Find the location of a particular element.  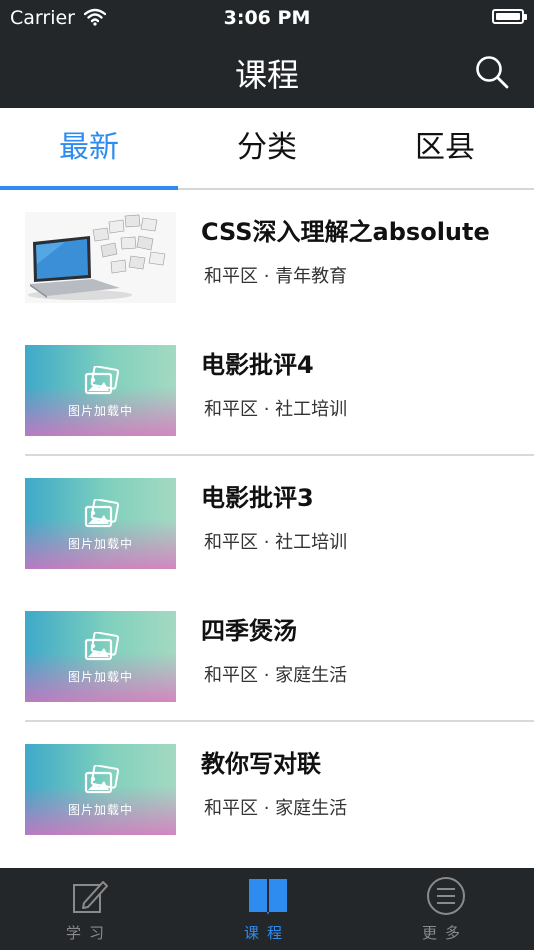

course-thumbnail is located at coordinates (100, 257).